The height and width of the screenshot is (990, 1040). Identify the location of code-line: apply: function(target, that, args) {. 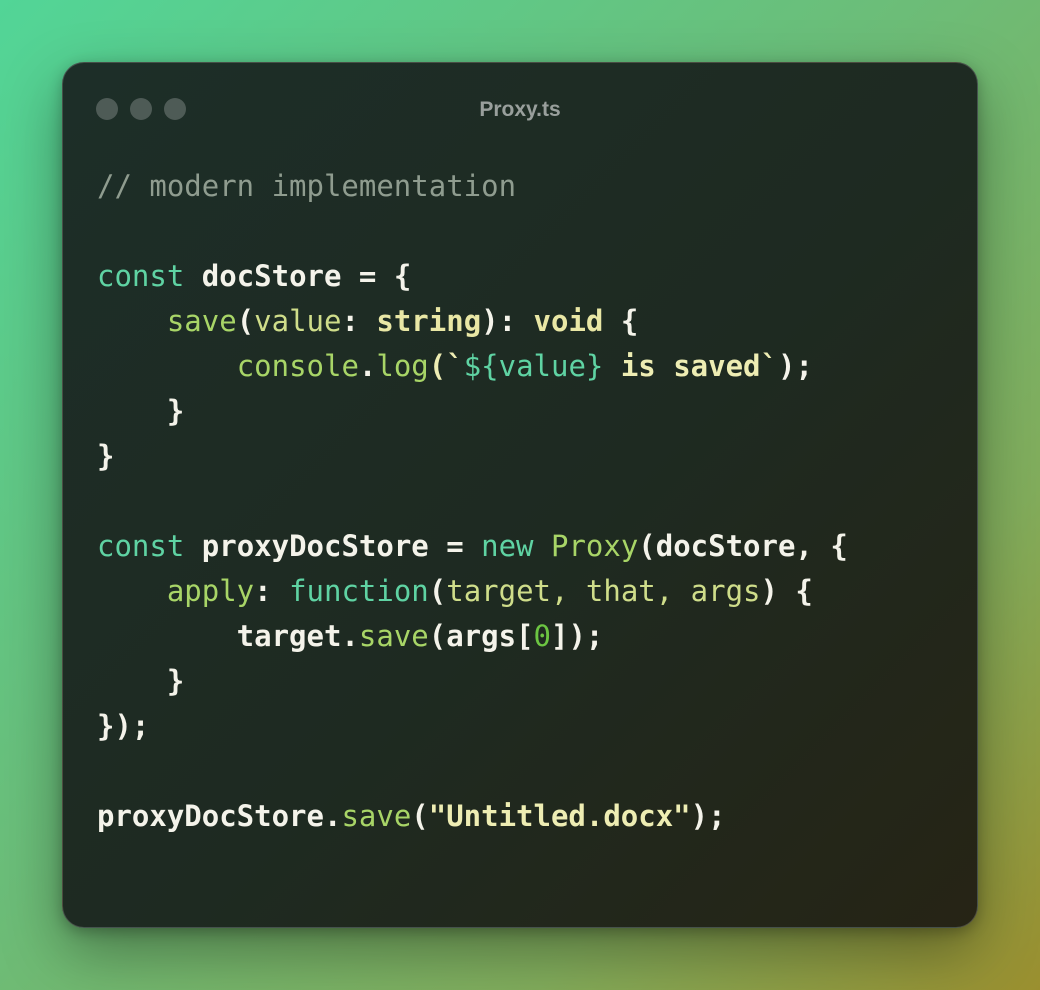
(472, 591).